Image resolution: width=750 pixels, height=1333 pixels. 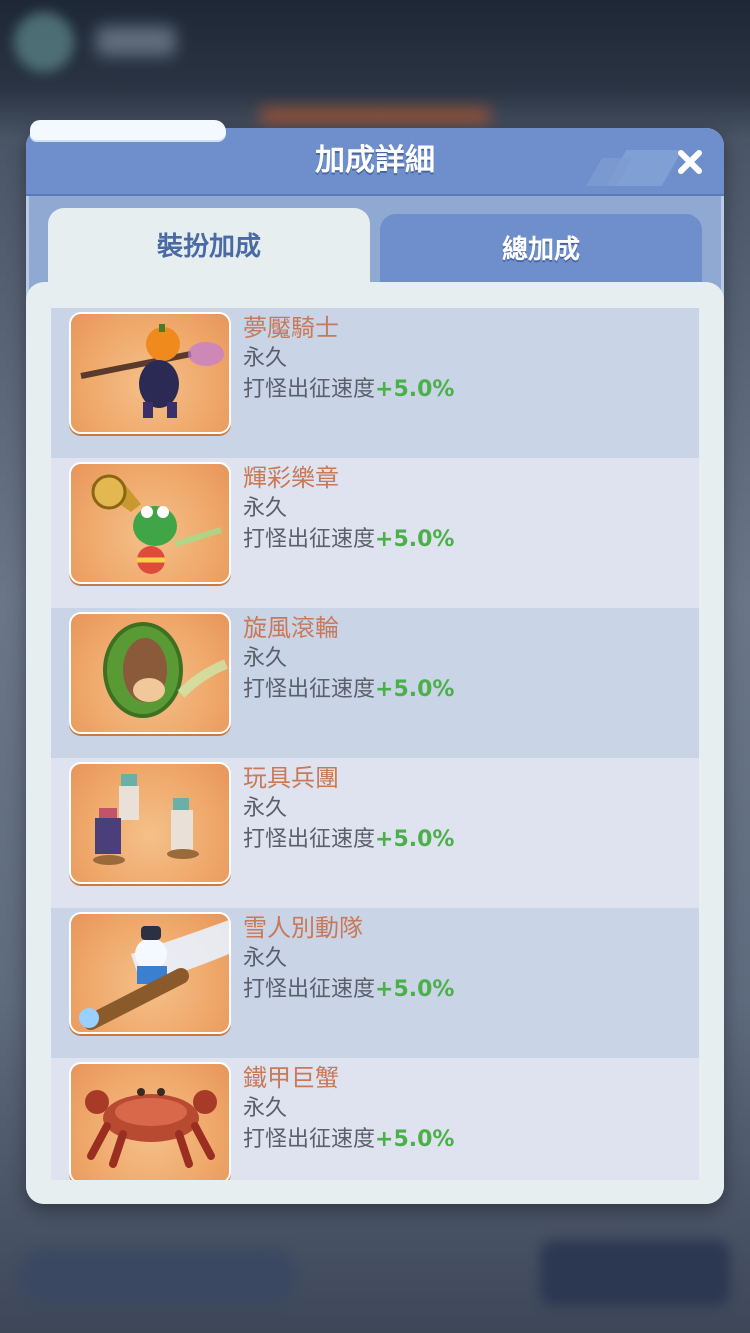 I want to click on close-icon, so click(x=690, y=162).